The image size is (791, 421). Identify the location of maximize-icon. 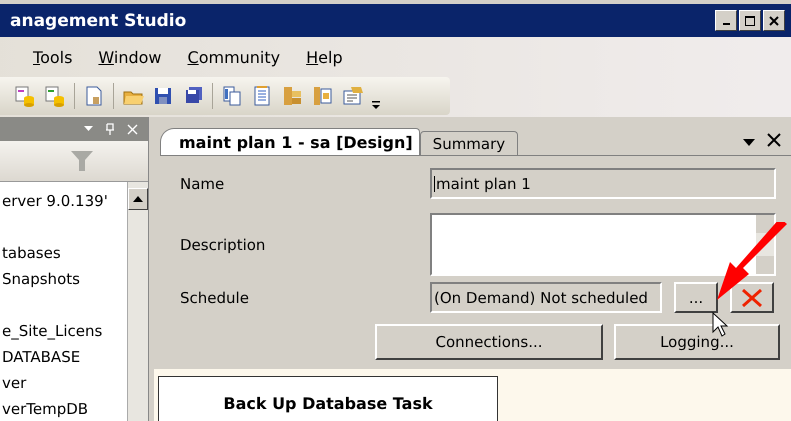
(750, 20).